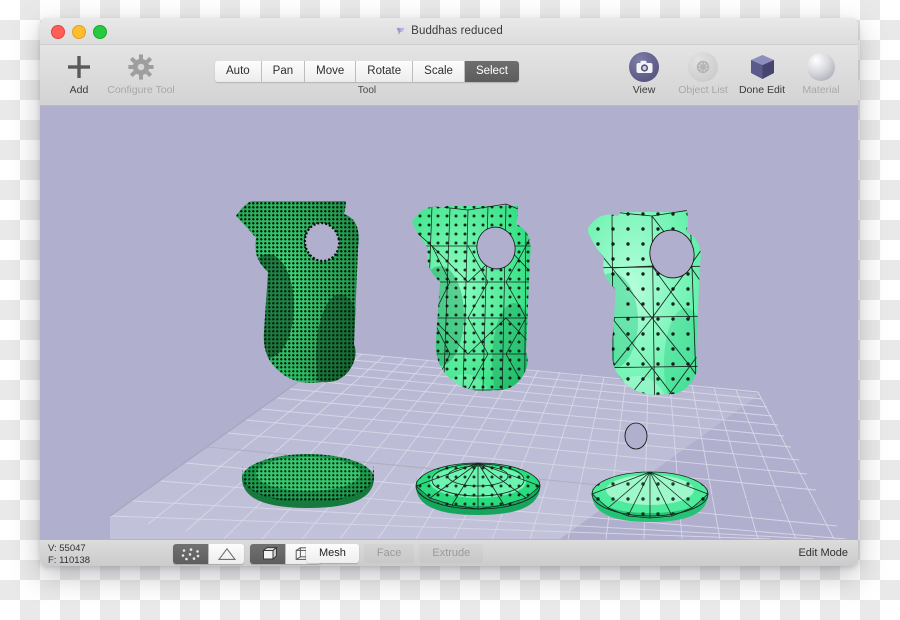 The height and width of the screenshot is (620, 900). I want to click on object-list-button: Object List, so click(703, 72).